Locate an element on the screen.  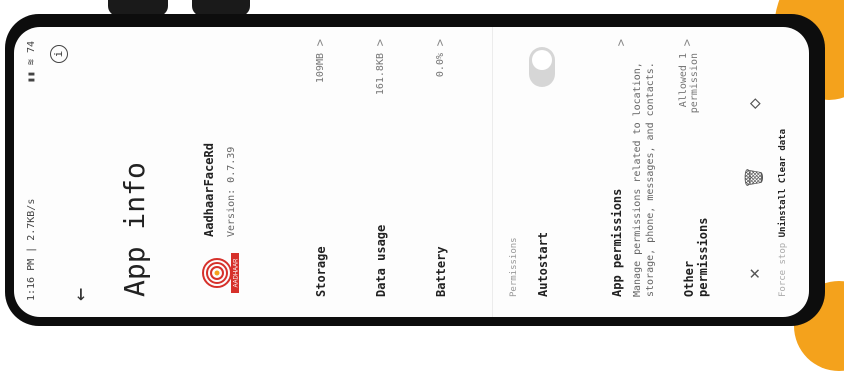
back-arrow-icon: ← is located at coordinates (80, 294).